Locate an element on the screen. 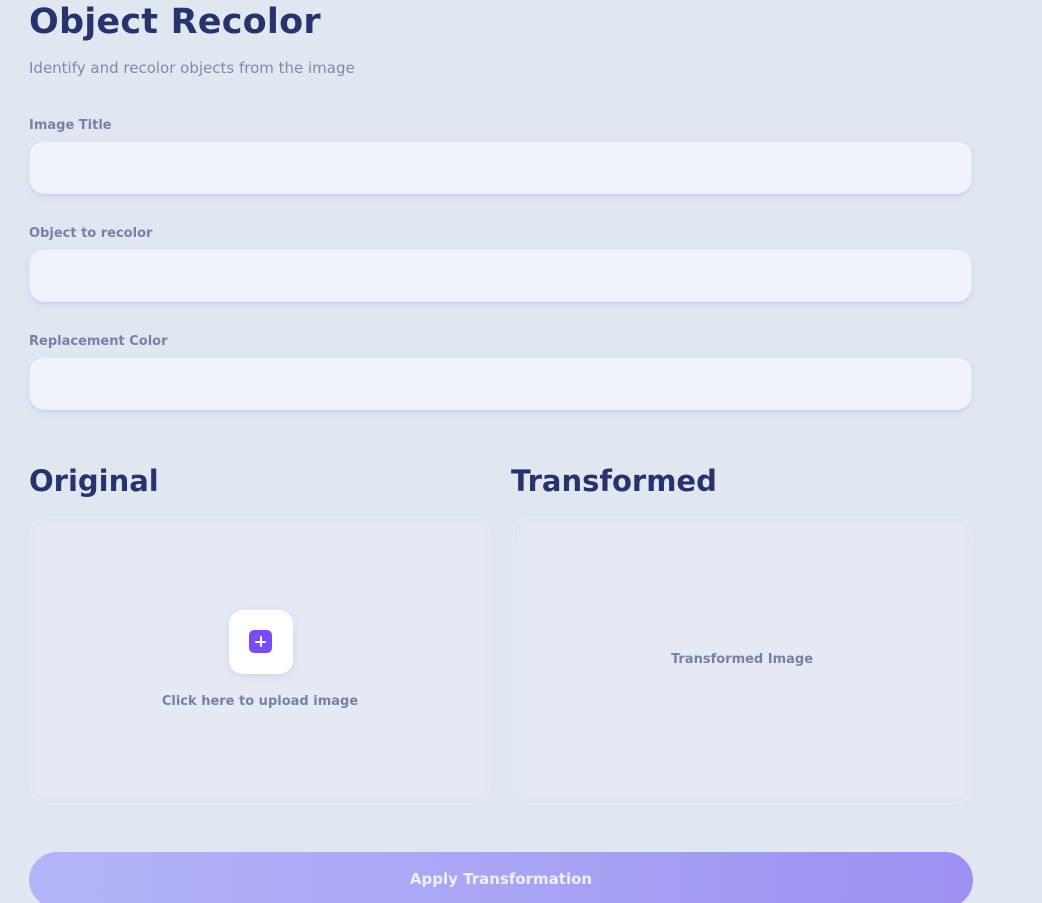 The height and width of the screenshot is (903, 1042). upload-button is located at coordinates (261, 642).